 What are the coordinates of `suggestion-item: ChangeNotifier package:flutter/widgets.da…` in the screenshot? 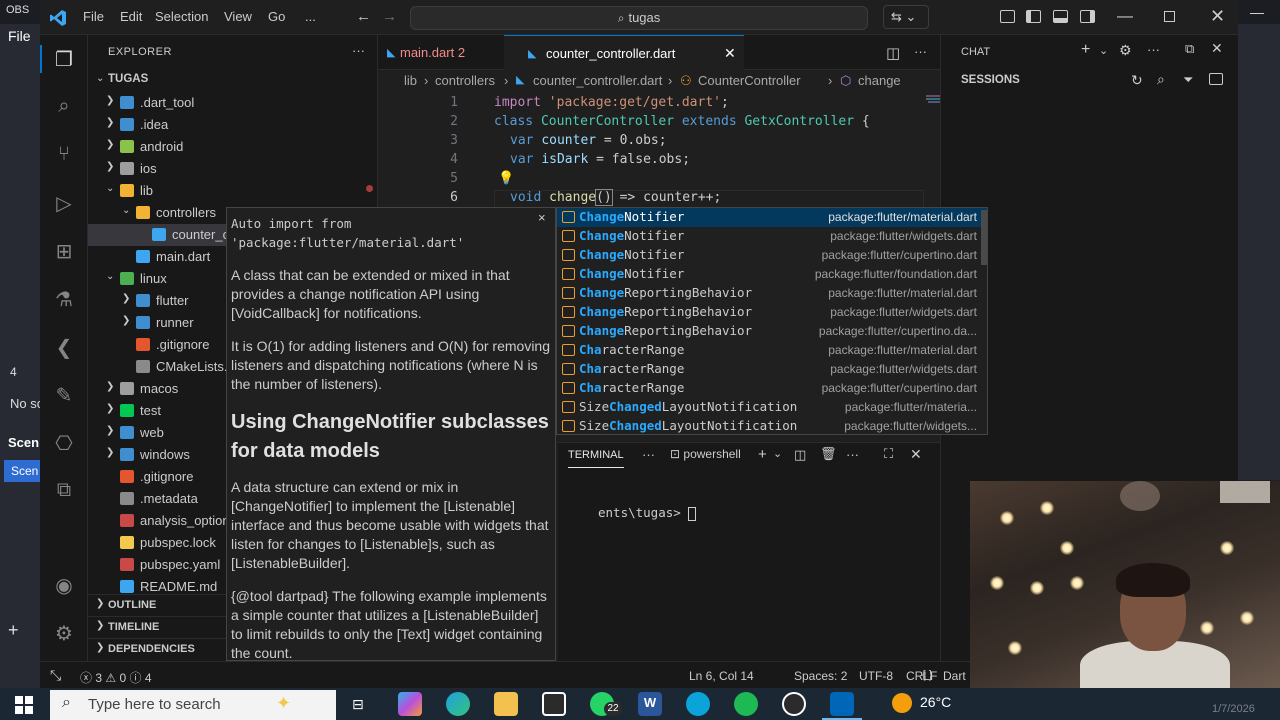 It's located at (772, 236).